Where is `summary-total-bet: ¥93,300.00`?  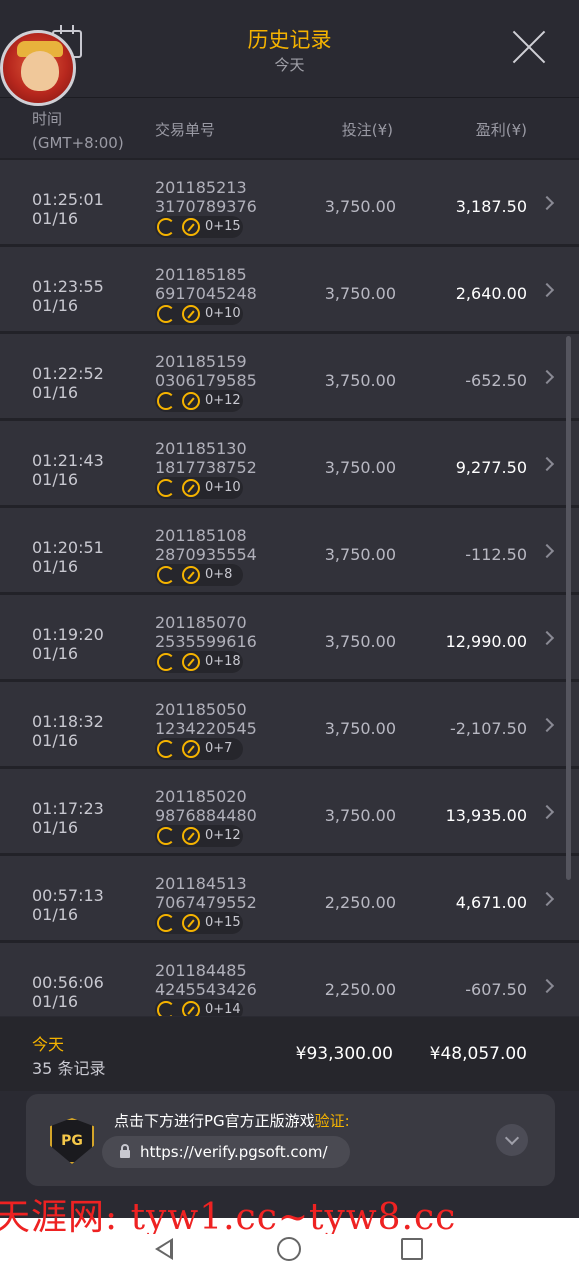 summary-total-bet: ¥93,300.00 is located at coordinates (344, 1054).